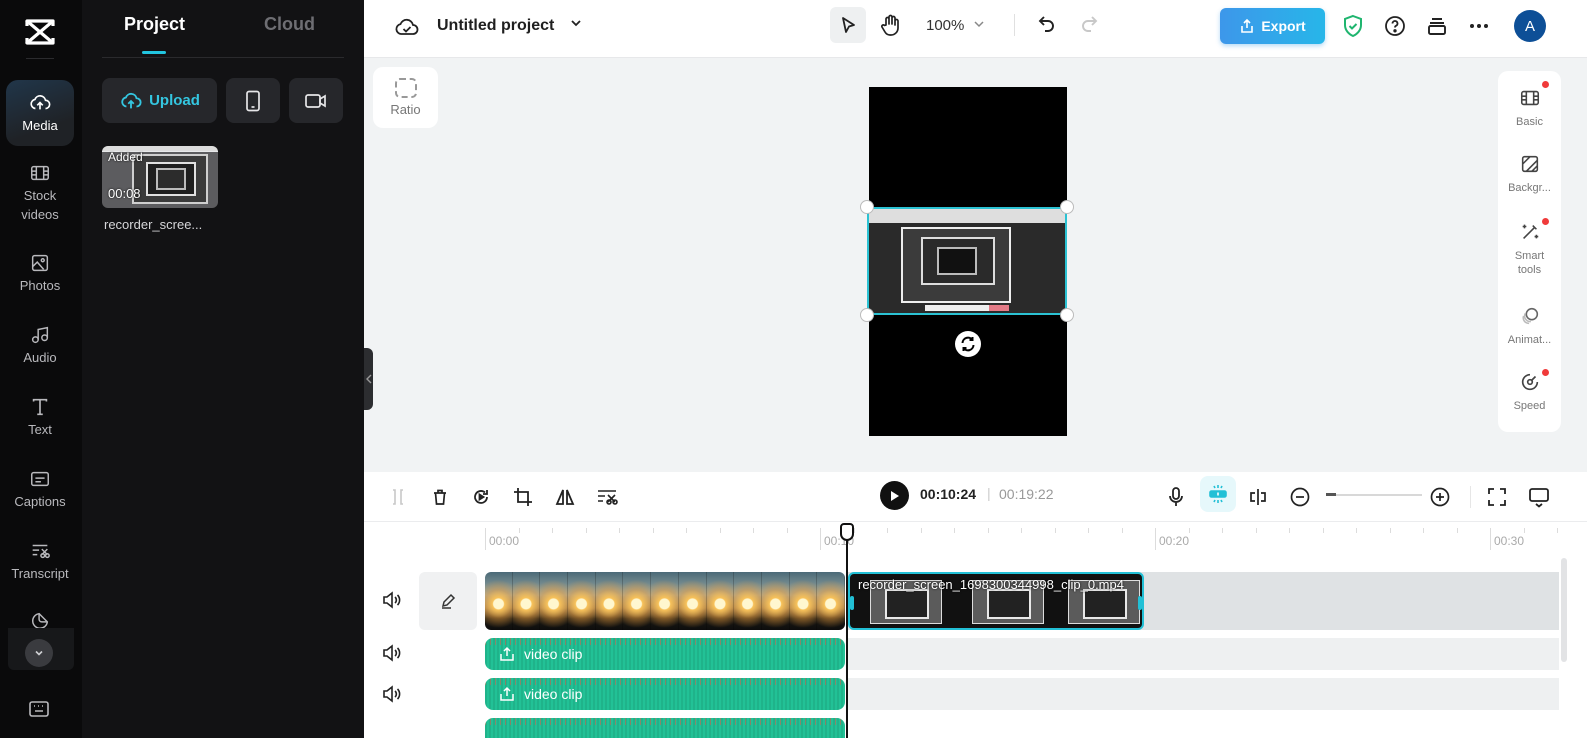 The height and width of the screenshot is (738, 1587). Describe the element at coordinates (159, 100) in the screenshot. I see `upload-button: Upload` at that location.